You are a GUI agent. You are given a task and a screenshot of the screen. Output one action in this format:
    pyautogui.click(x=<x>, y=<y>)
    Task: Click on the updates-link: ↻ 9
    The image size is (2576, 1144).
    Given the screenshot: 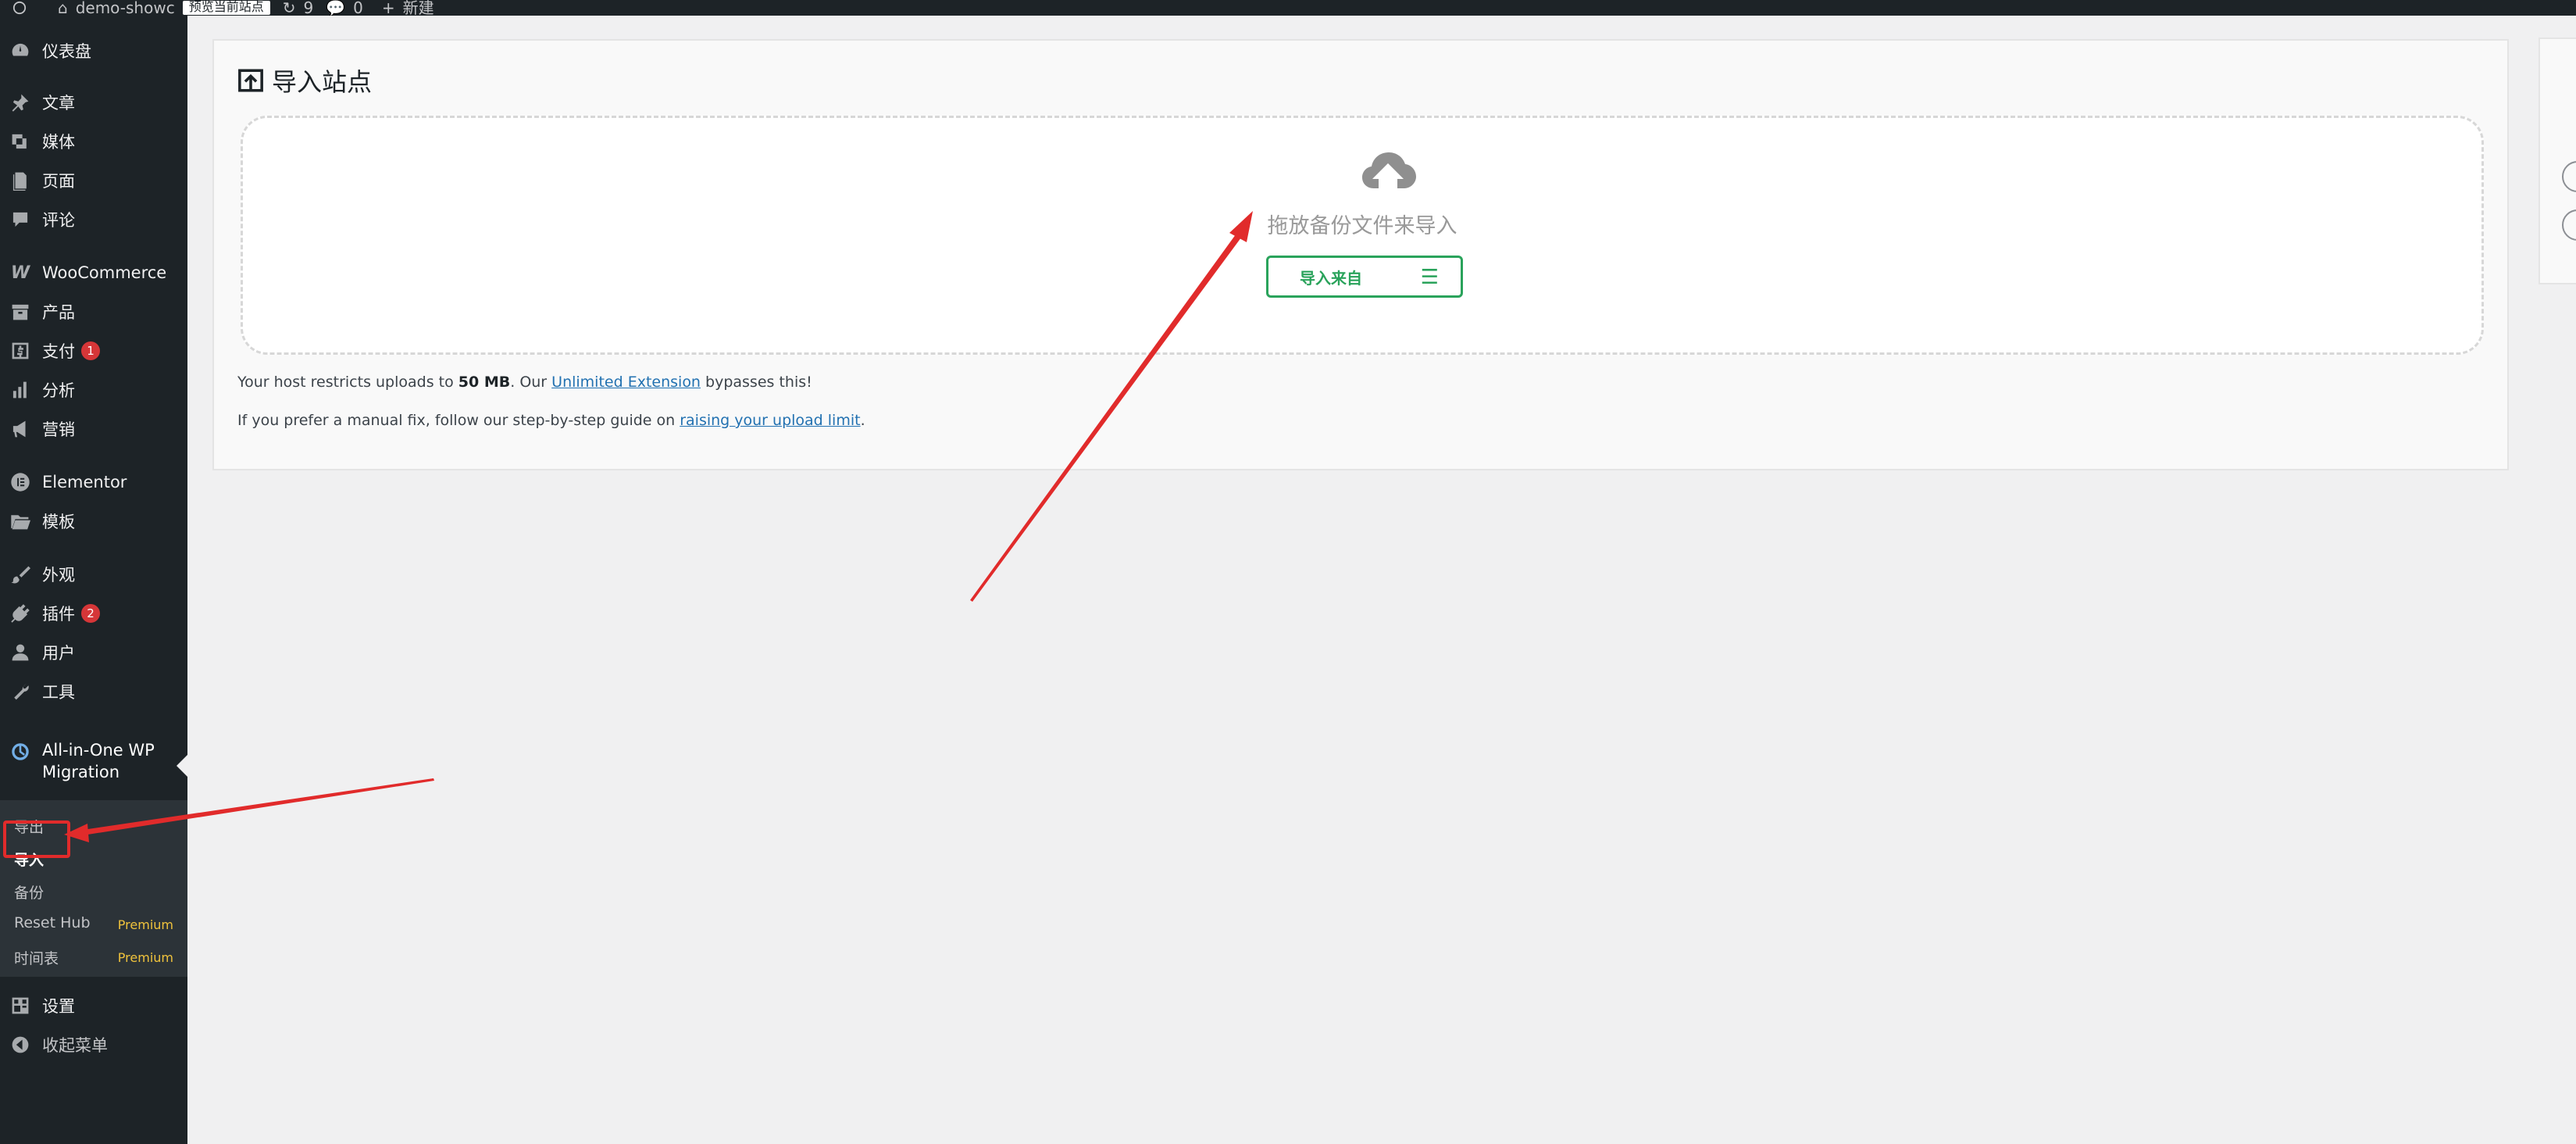 What is the action you would take?
    pyautogui.click(x=298, y=8)
    